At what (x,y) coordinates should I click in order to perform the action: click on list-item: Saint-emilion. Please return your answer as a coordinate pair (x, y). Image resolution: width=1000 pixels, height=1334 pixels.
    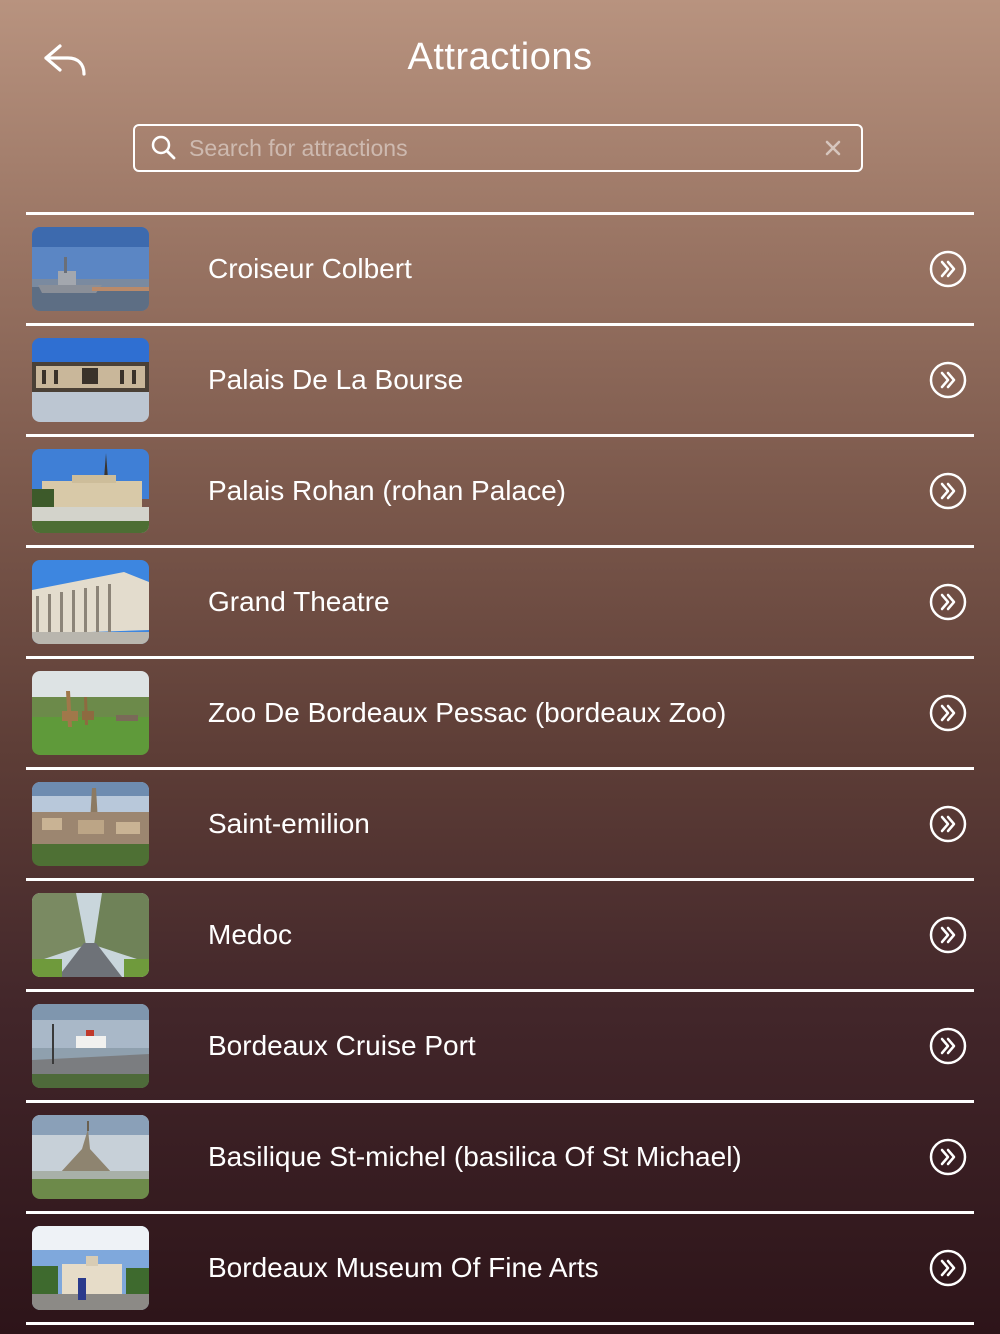
    Looking at the image, I should click on (500, 825).